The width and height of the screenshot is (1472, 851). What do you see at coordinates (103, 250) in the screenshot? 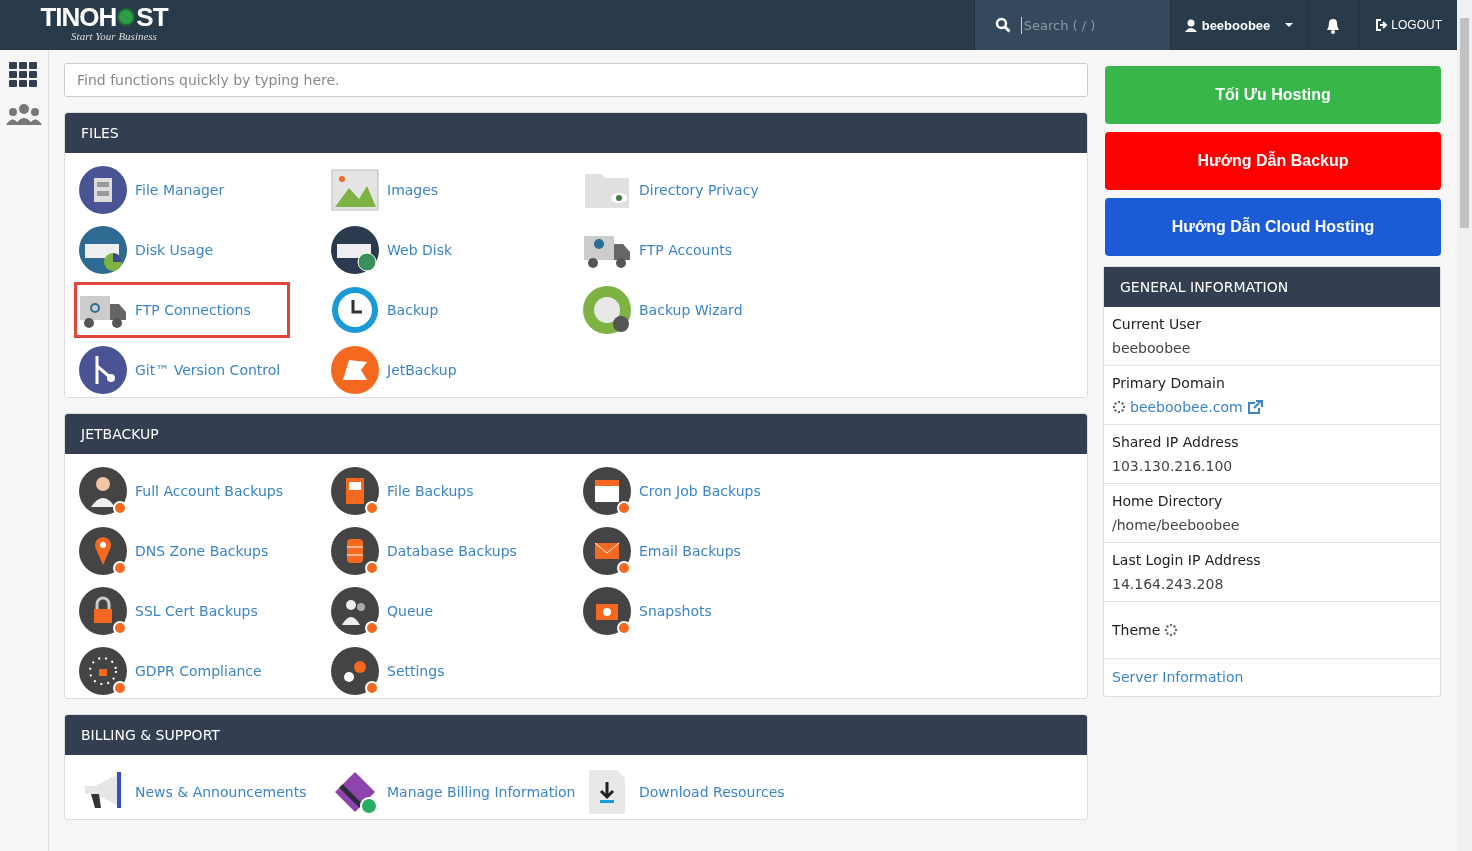
I see `disk-usage-icon` at bounding box center [103, 250].